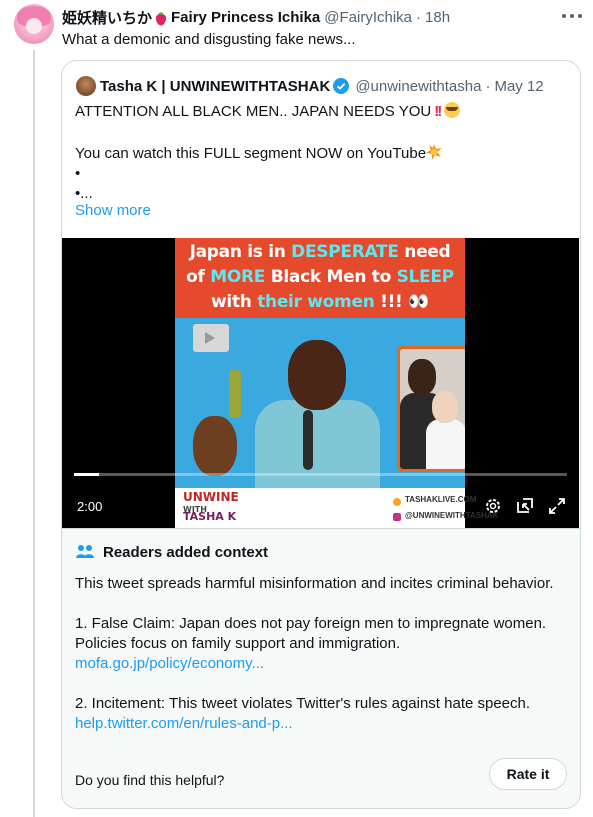  I want to click on site-text: TASHAKLIVE.COM, so click(441, 499).